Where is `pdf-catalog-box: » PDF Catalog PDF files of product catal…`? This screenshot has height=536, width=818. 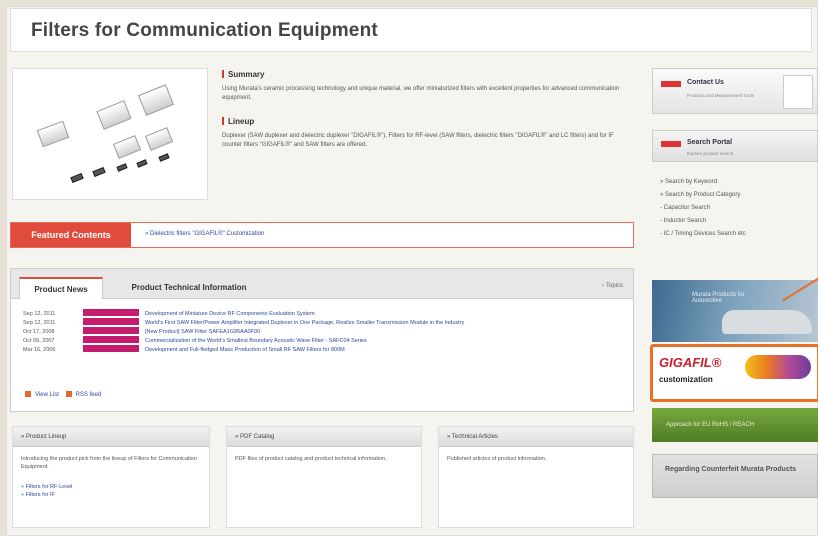
pdf-catalog-box: » PDF Catalog PDF files of product catal… is located at coordinates (324, 477).